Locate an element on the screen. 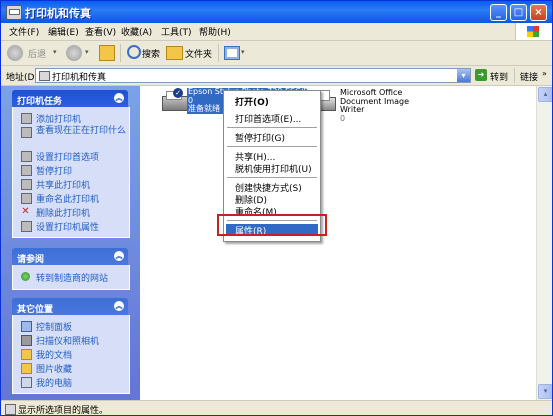 The image size is (553, 416). ctx-create-shortcut: 创建快捷方式(S) is located at coordinates (272, 187).